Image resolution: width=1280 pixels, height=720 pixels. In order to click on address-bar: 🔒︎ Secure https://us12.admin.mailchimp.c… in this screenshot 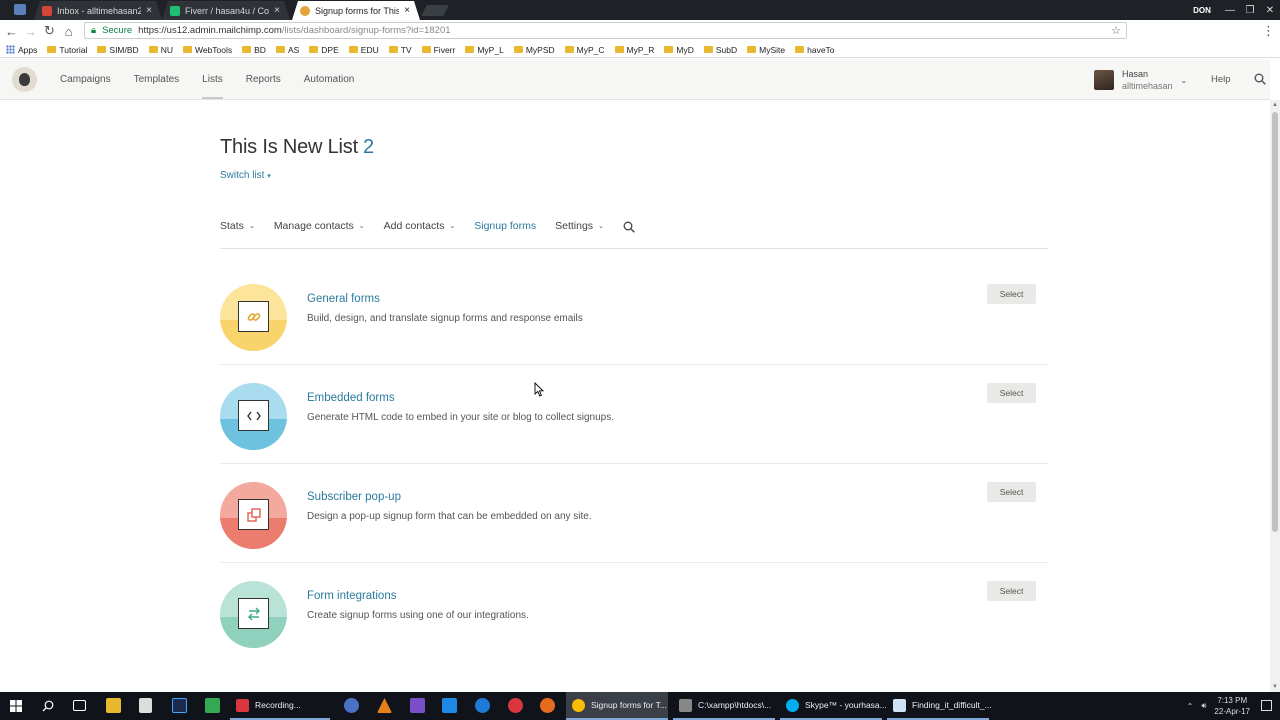, I will do `click(605, 30)`.